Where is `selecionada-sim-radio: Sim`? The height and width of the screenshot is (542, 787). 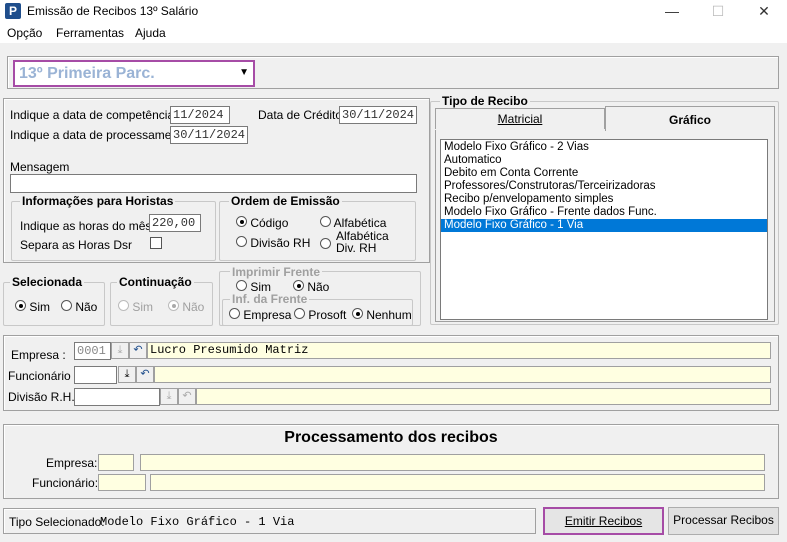
selecionada-sim-radio: Sim is located at coordinates (32, 307).